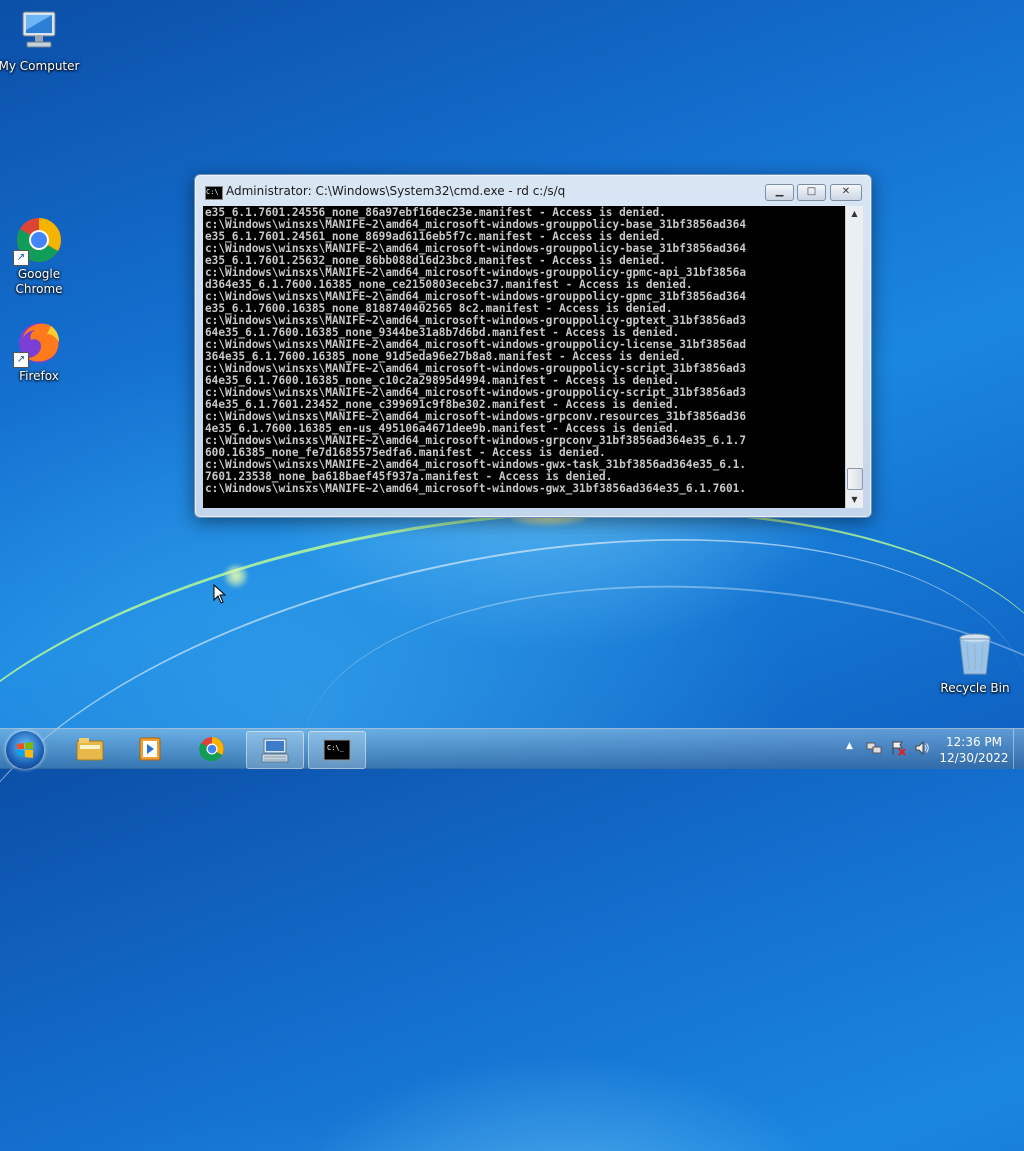 The image size is (1024, 1151). I want to click on taskbar-chrome-button, so click(212, 749).